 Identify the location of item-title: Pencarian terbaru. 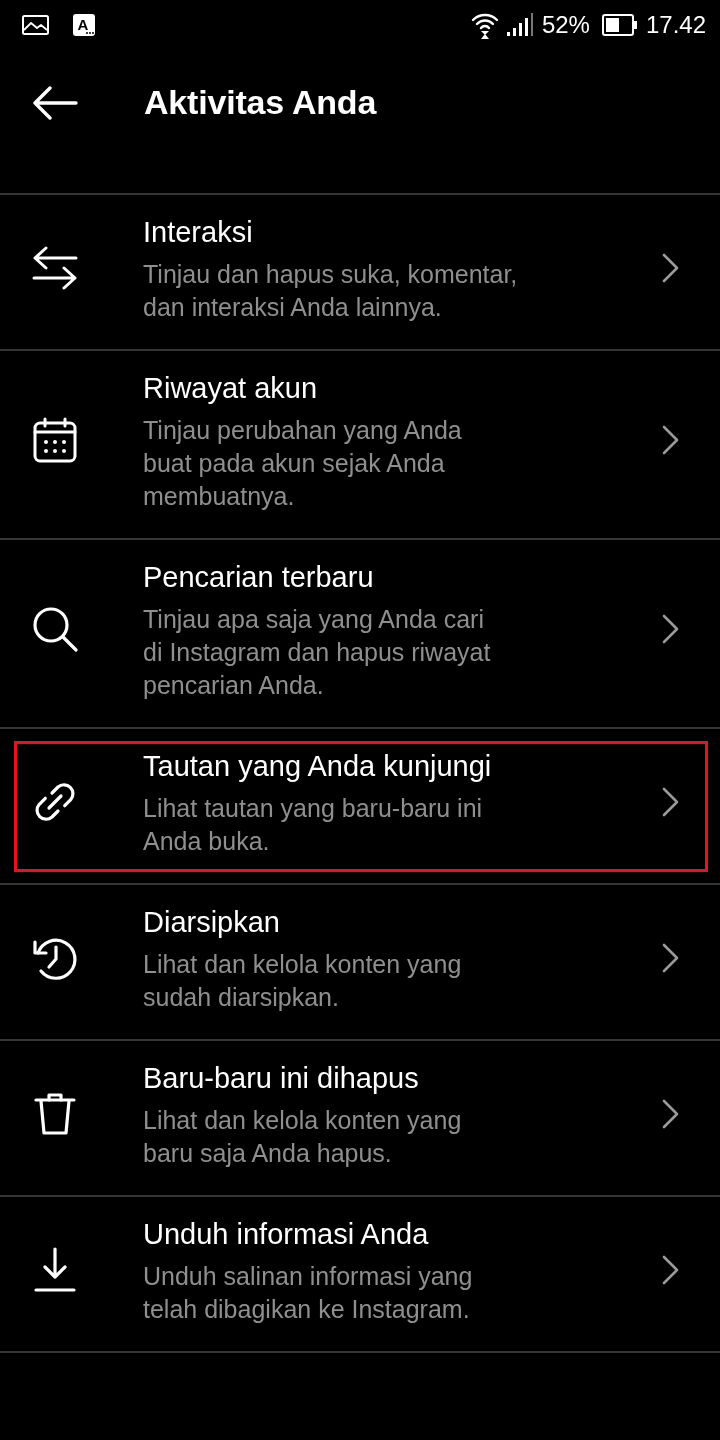
(402, 577).